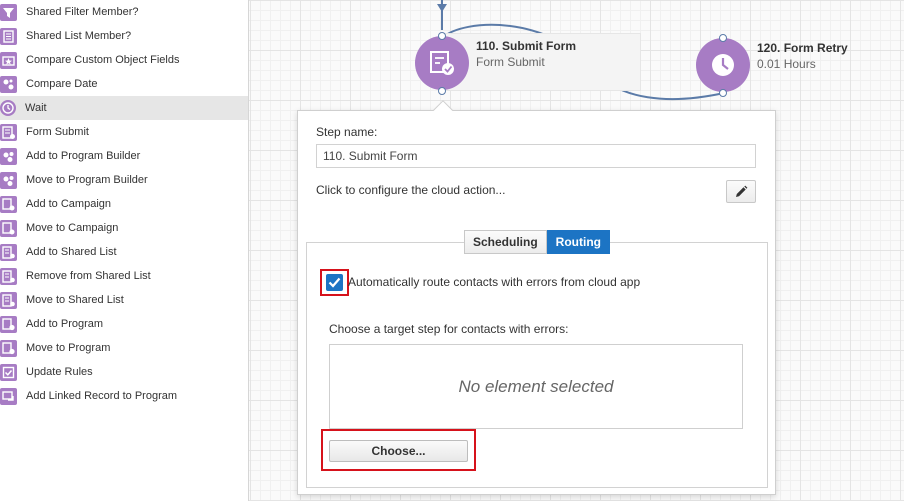 The width and height of the screenshot is (904, 501). I want to click on incoming-arrowhead, so click(442, 8).